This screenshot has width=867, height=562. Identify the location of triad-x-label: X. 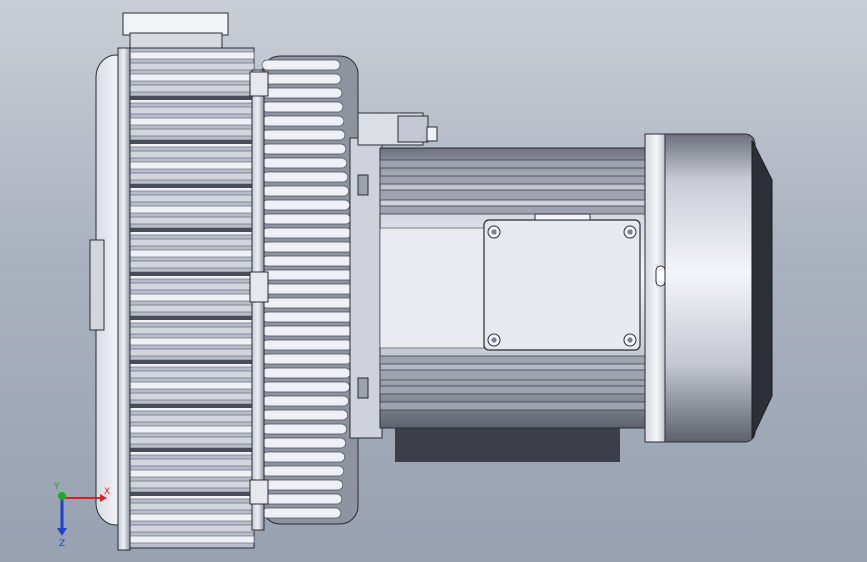
(107, 492).